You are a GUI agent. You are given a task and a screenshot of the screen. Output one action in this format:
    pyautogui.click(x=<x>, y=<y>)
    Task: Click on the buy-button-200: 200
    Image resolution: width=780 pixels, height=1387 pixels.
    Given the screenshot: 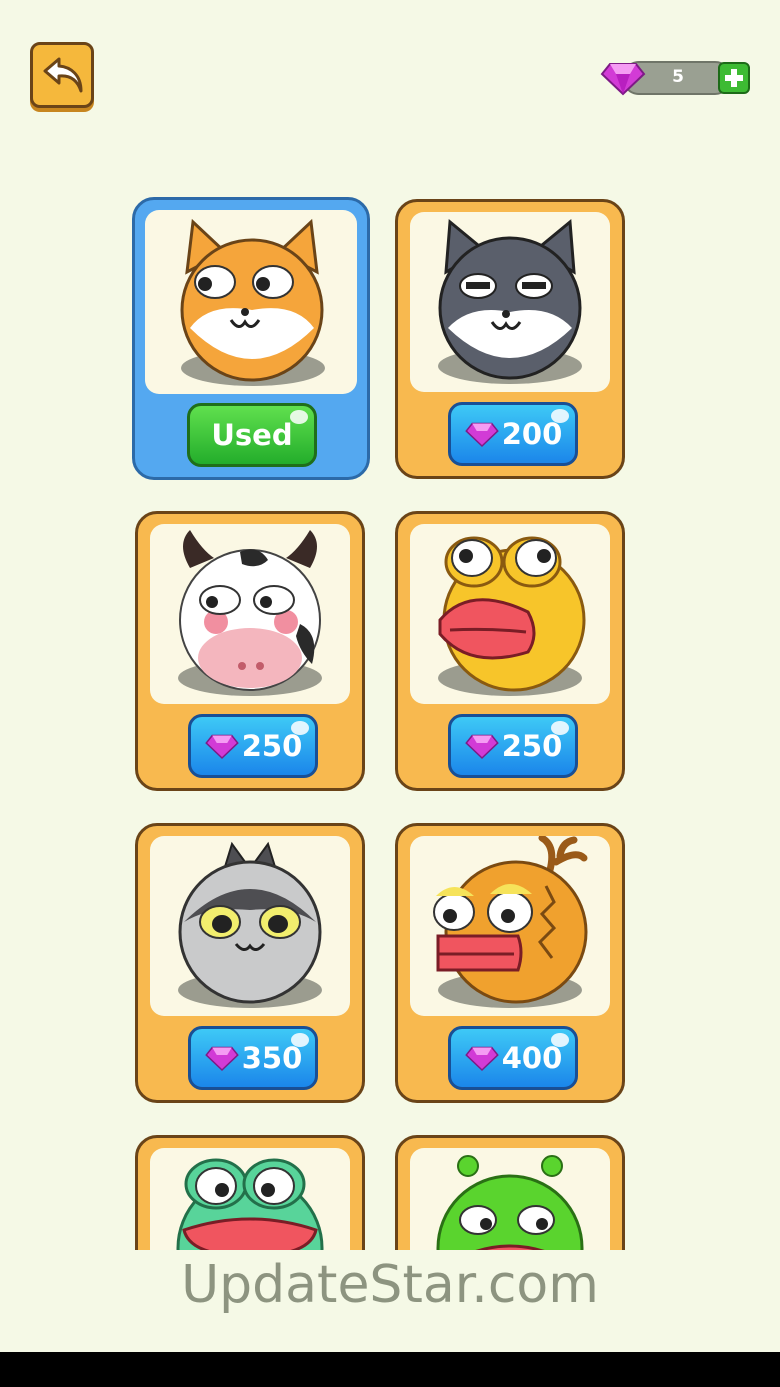 What is the action you would take?
    pyautogui.click(x=513, y=434)
    